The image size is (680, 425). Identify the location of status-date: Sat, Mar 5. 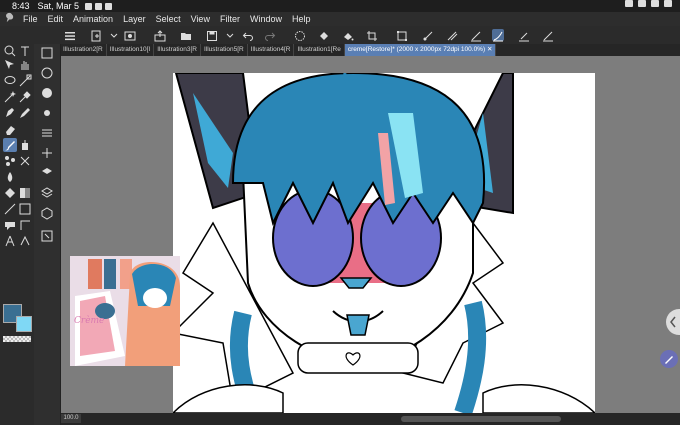
(58, 6).